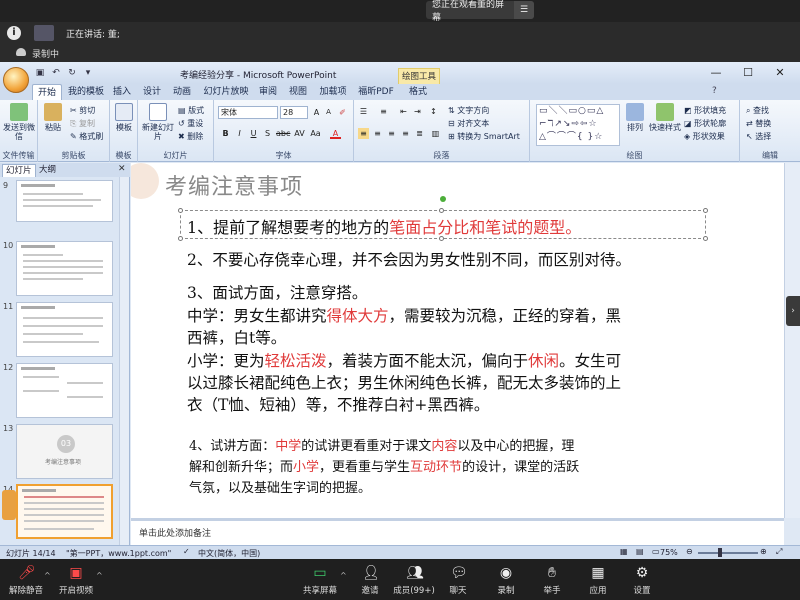 The image size is (800, 600). What do you see at coordinates (779, 552) in the screenshot?
I see `fit-window-icon: ⤢` at bounding box center [779, 552].